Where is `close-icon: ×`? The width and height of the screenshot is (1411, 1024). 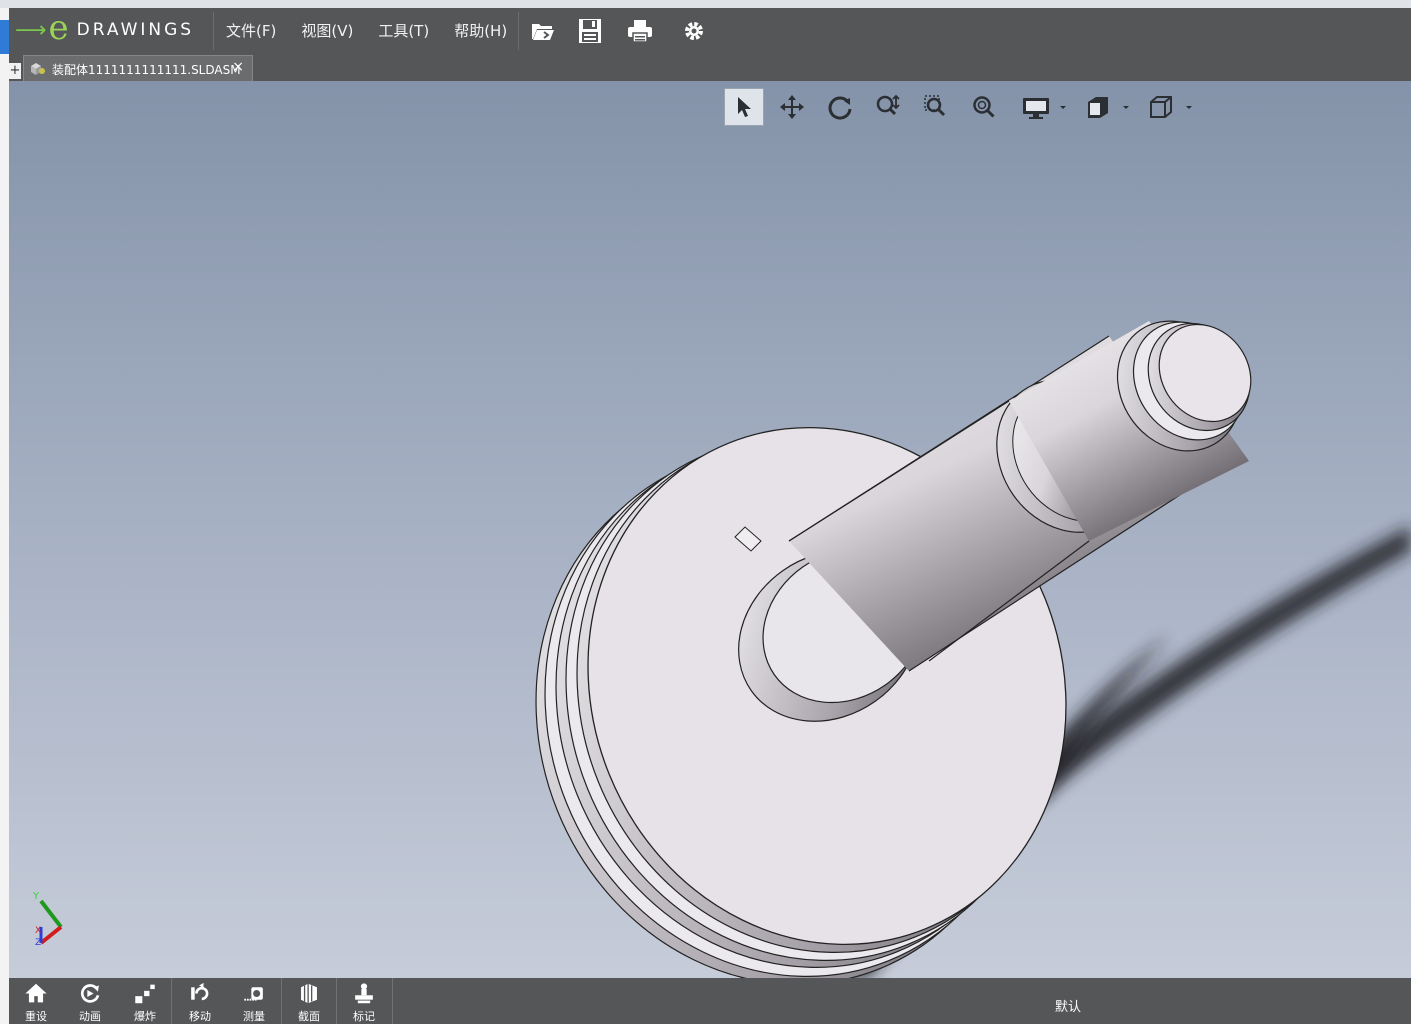
close-icon: × is located at coordinates (238, 67).